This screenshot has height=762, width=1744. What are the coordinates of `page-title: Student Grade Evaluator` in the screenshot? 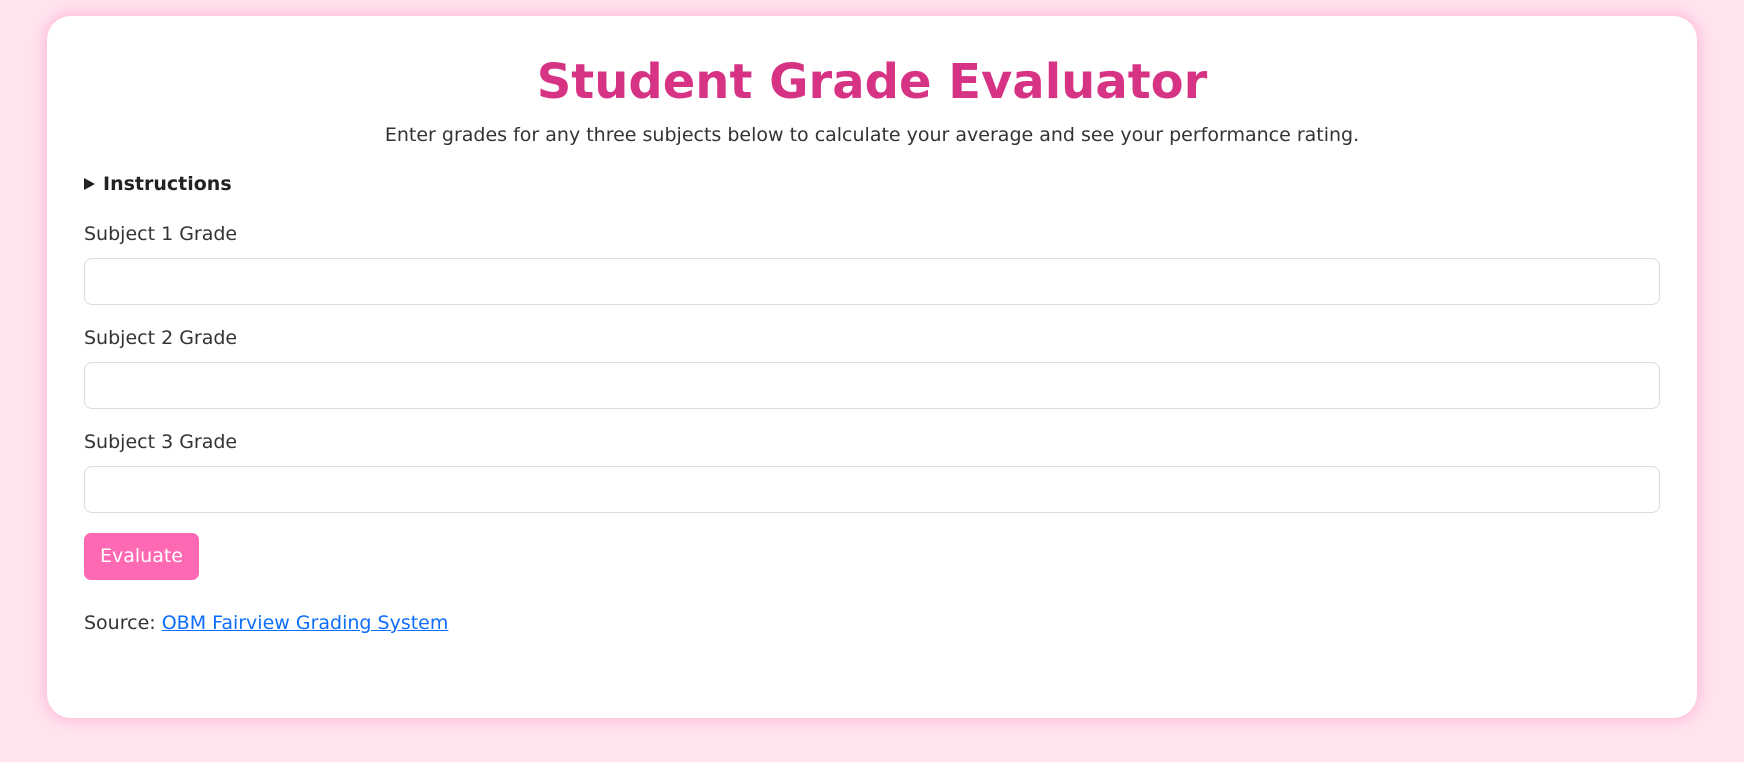 It's located at (872, 82).